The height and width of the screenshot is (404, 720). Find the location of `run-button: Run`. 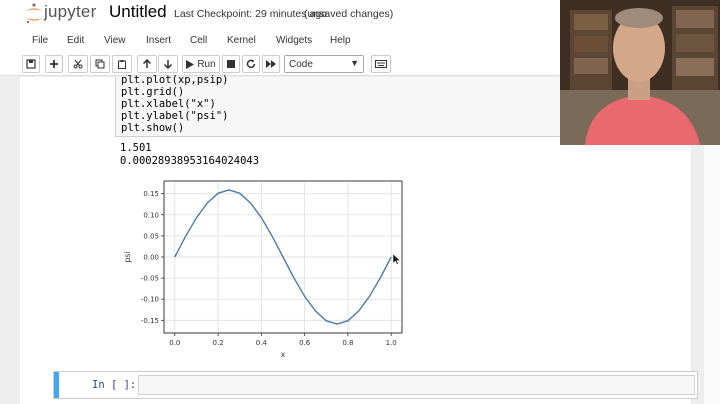

run-button: Run is located at coordinates (201, 64).